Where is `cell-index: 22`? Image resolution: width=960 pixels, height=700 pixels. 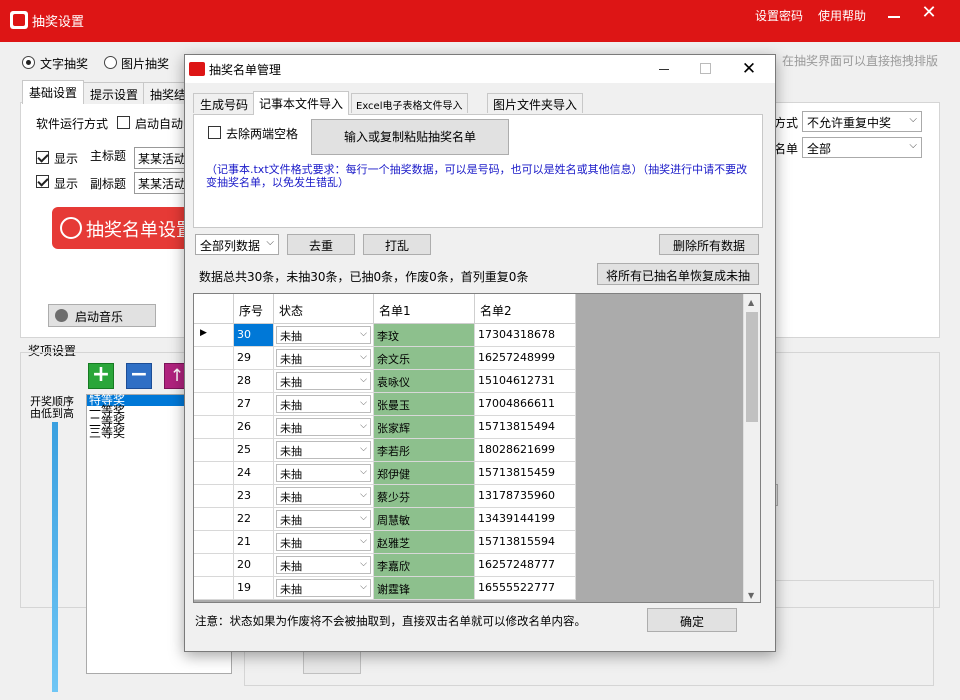 cell-index: 22 is located at coordinates (254, 519).